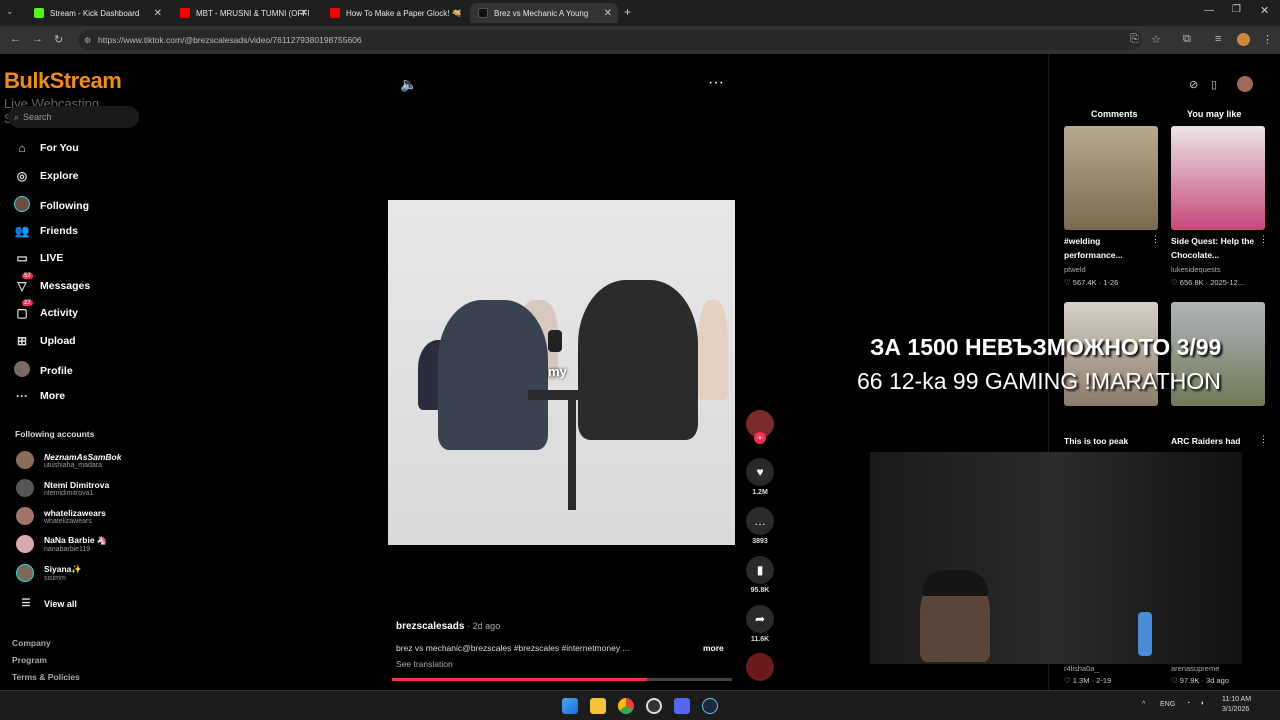 The image size is (1280, 720). Describe the element at coordinates (1114, 114) in the screenshot. I see `tab-comments: Comments` at that location.